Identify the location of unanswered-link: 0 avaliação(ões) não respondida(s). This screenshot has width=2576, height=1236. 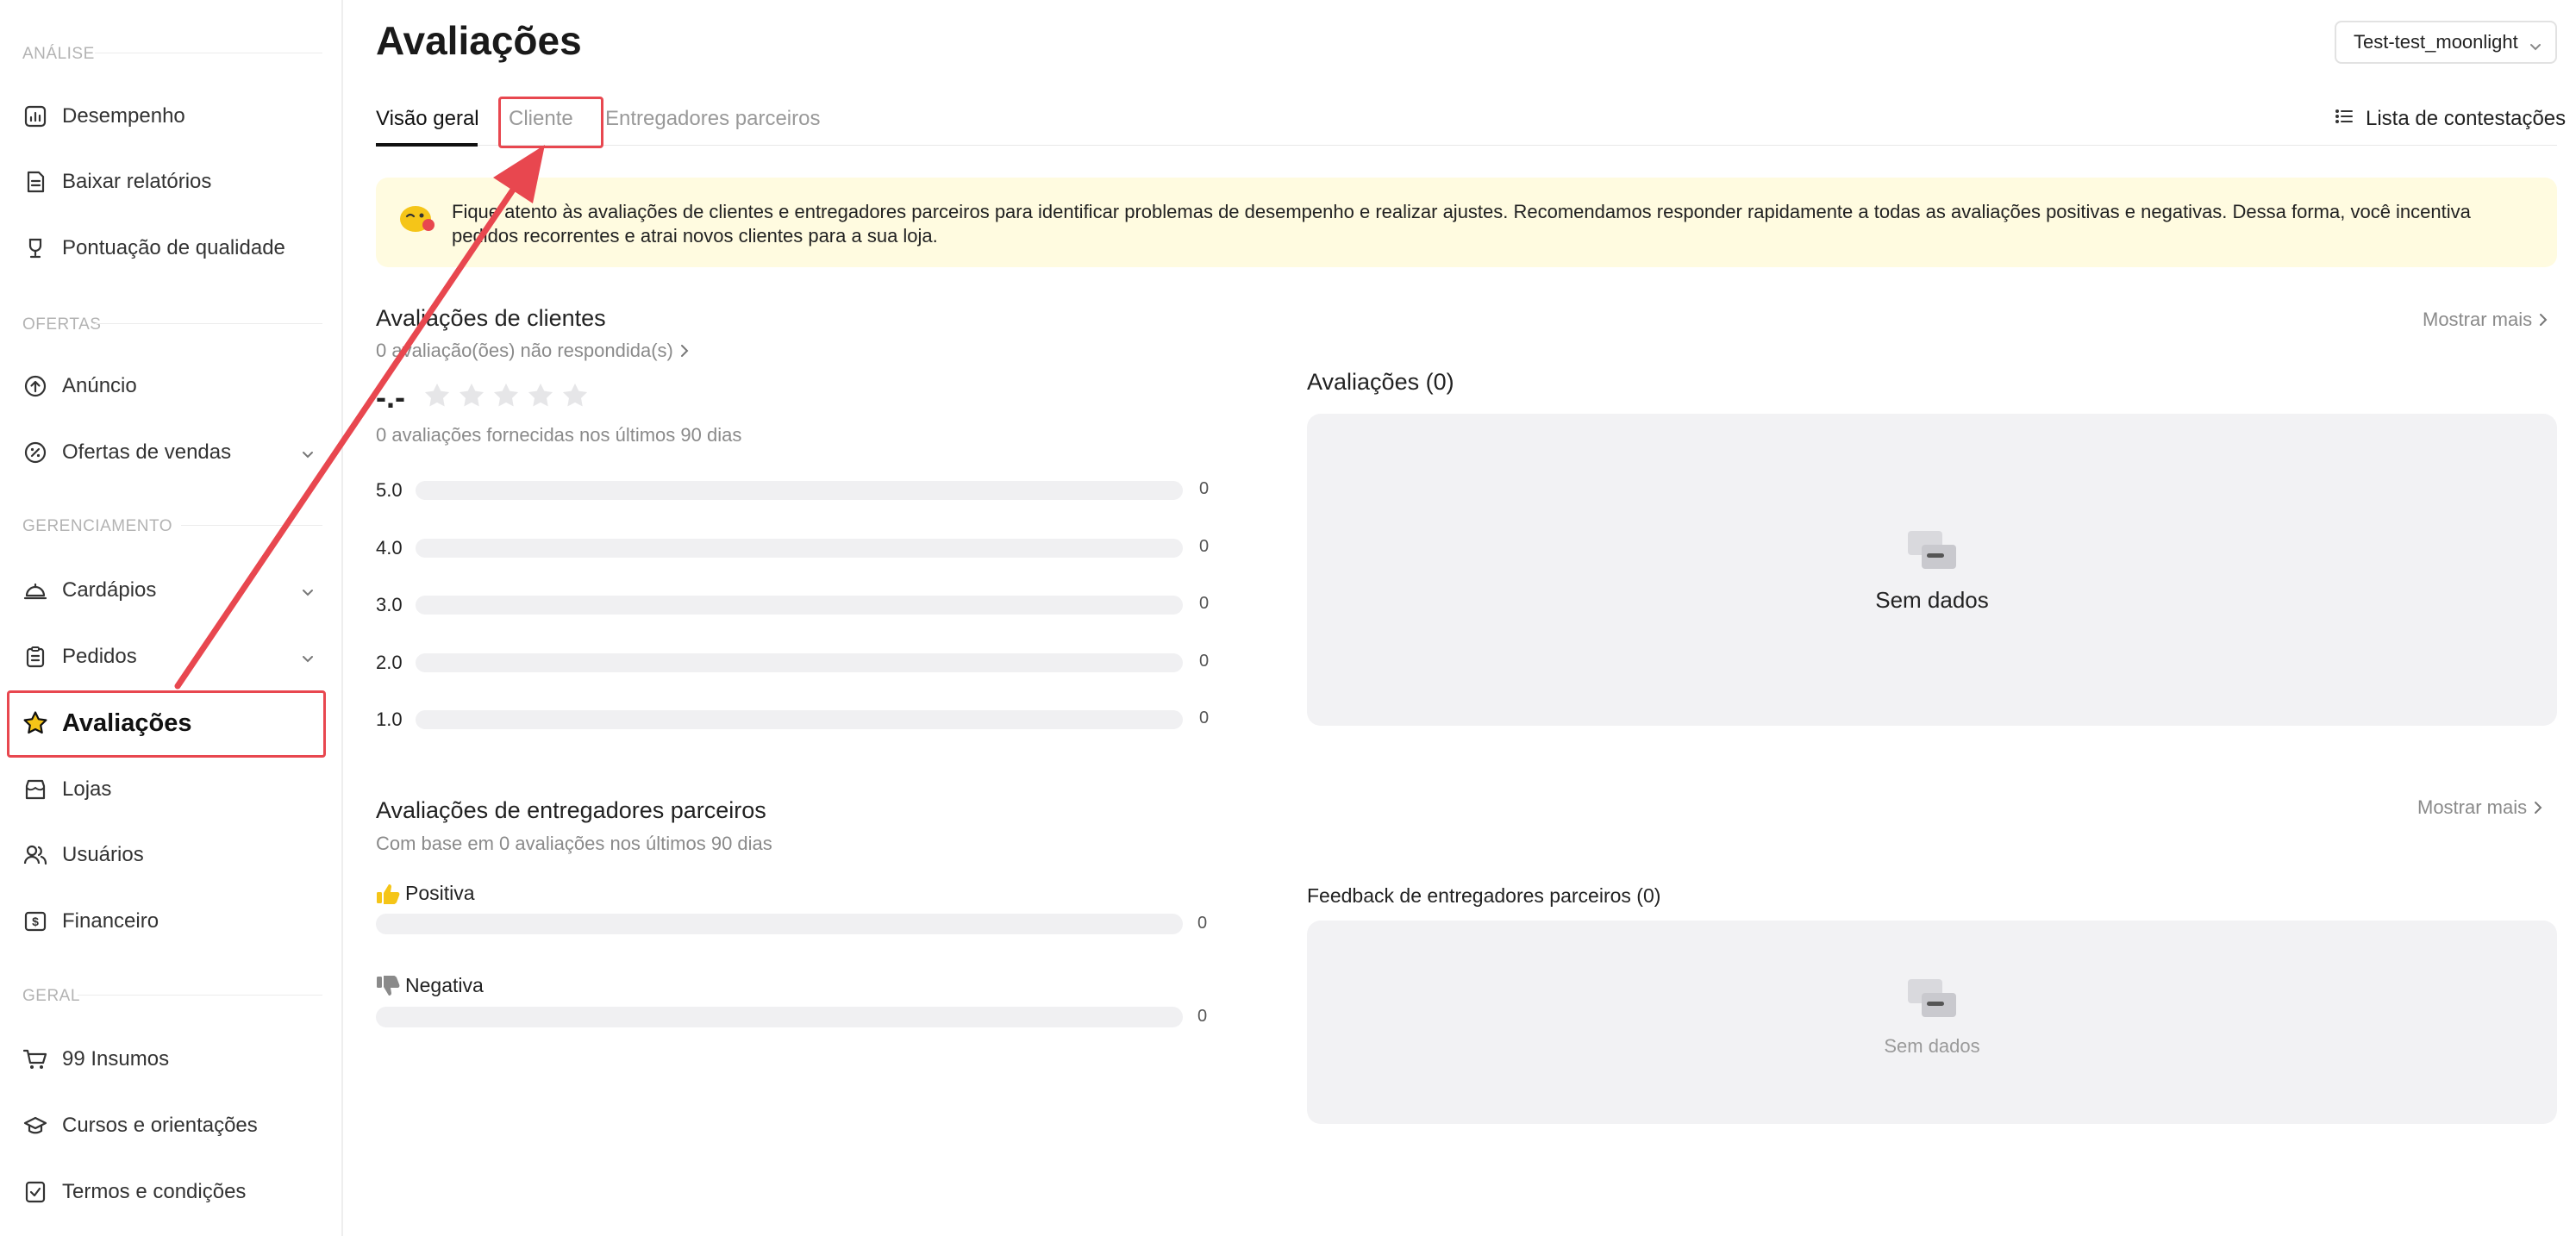
(533, 351).